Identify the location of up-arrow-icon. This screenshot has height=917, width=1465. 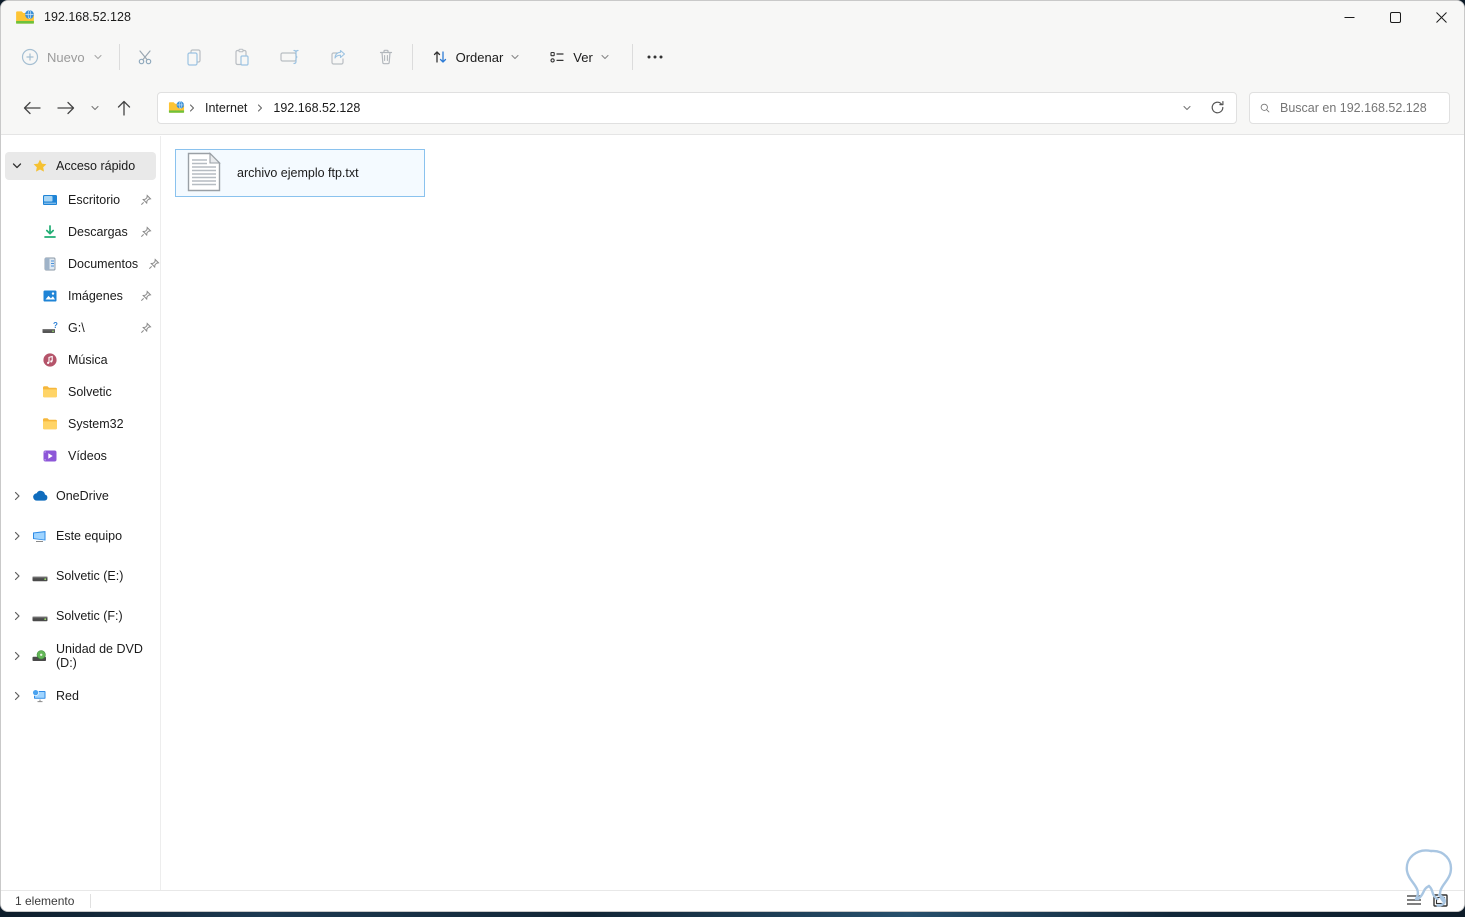
(124, 108).